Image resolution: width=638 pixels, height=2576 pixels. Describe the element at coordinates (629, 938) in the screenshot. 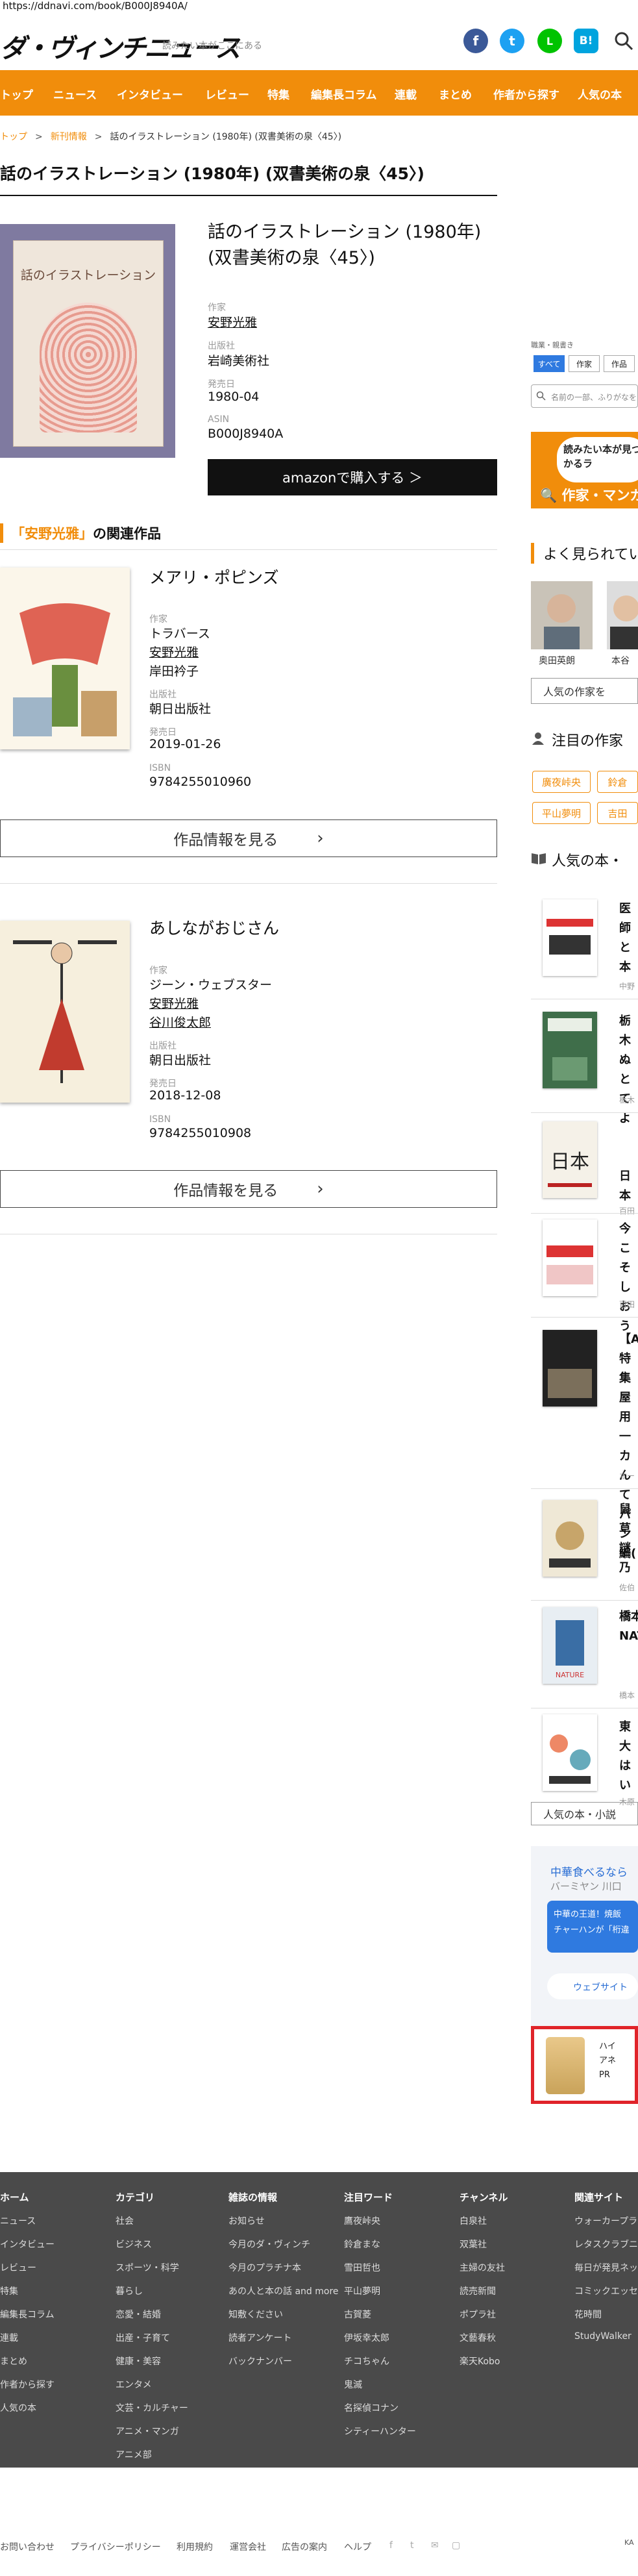

I see `ranking-title-1: 医師と本` at that location.